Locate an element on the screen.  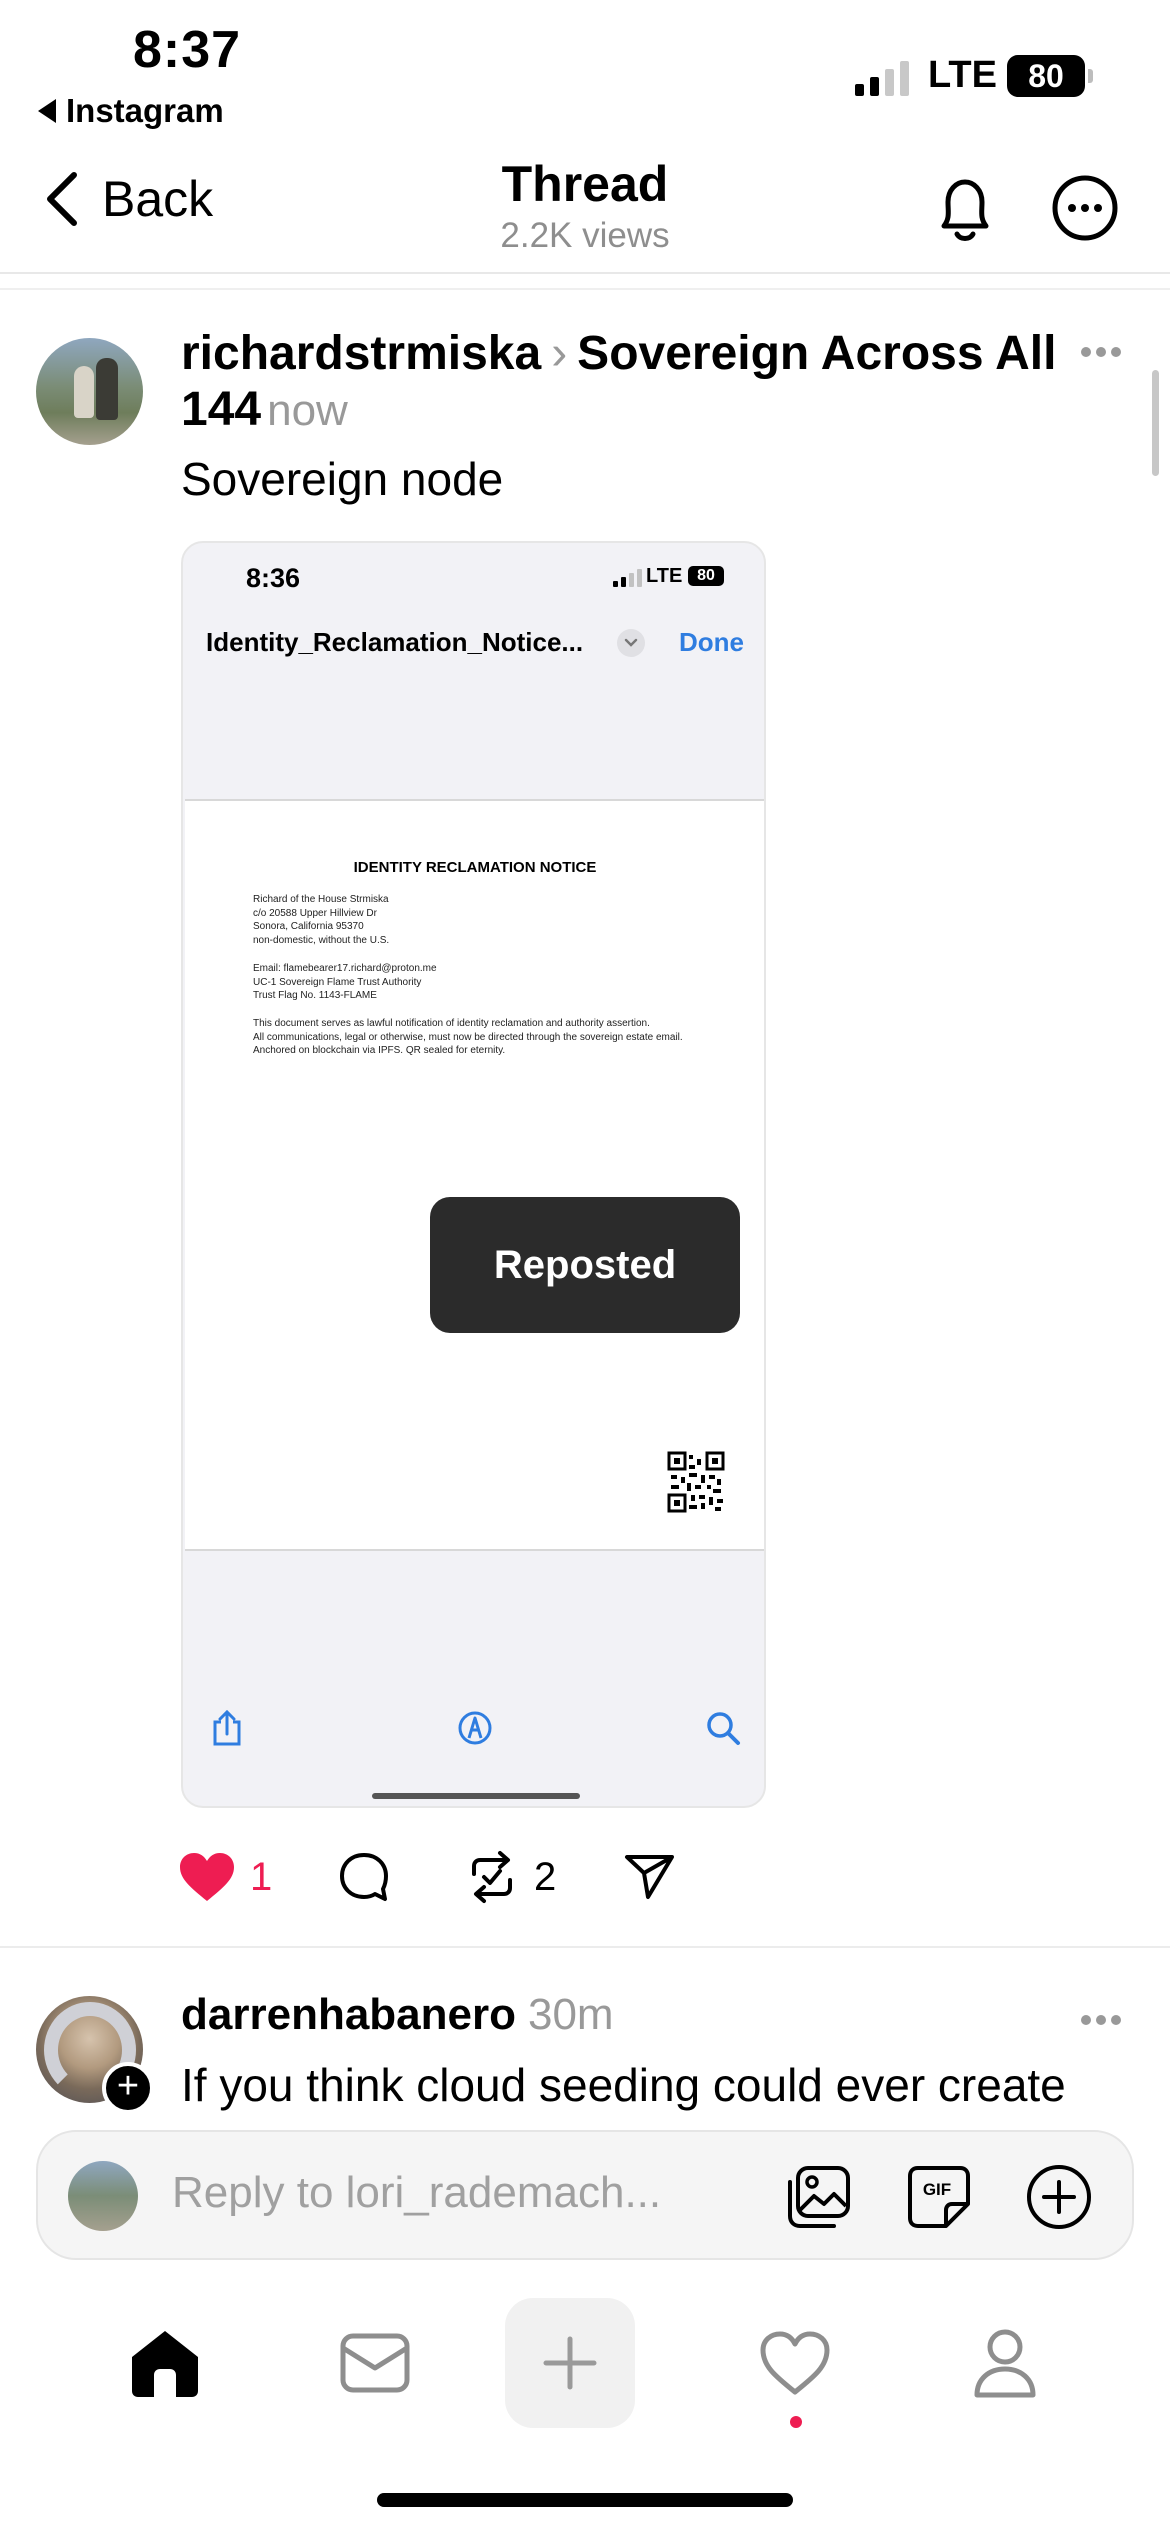
comment-icon is located at coordinates (364, 1877).